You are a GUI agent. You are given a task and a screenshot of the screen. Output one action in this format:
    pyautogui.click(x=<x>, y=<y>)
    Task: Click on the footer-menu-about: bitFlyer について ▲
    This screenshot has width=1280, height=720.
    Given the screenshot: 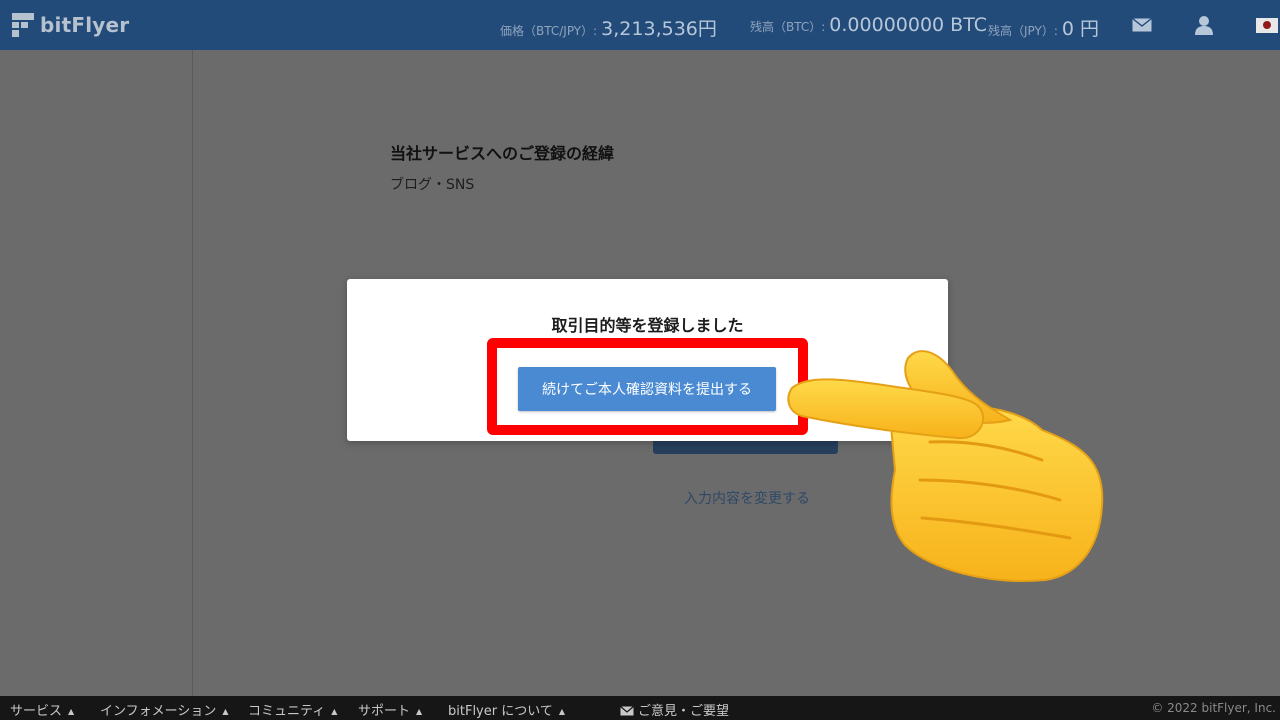 What is the action you would take?
    pyautogui.click(x=506, y=709)
    